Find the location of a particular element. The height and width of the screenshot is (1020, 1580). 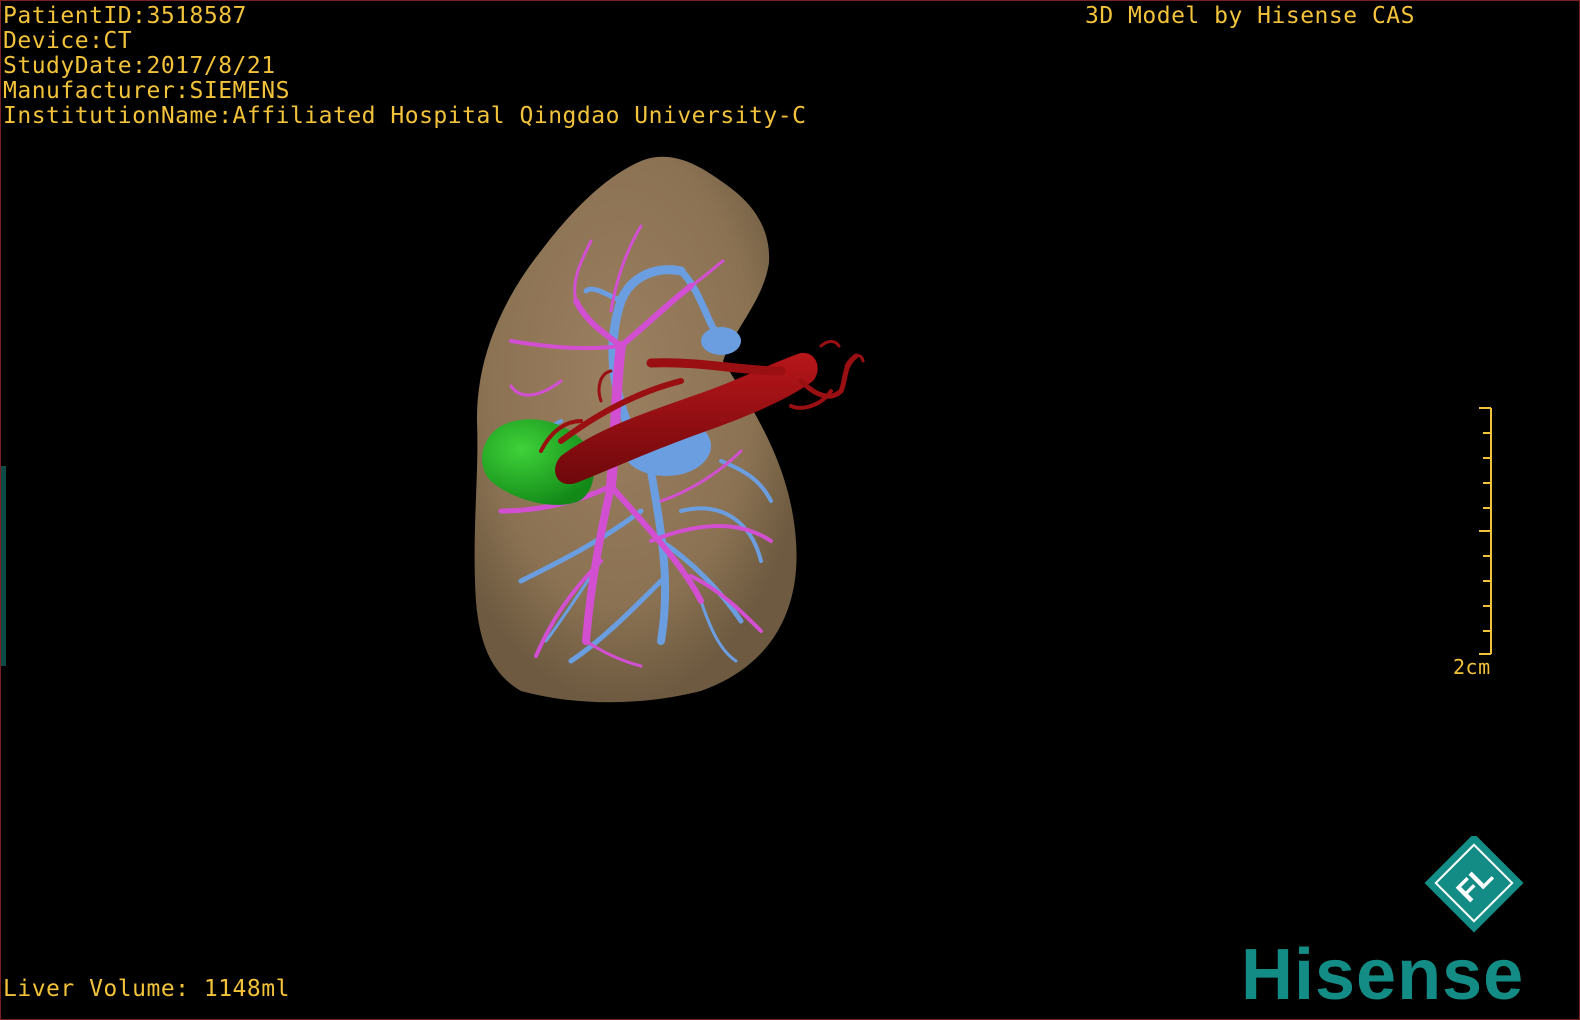

hisense-logo: FL Hisense is located at coordinates (1382, 923).